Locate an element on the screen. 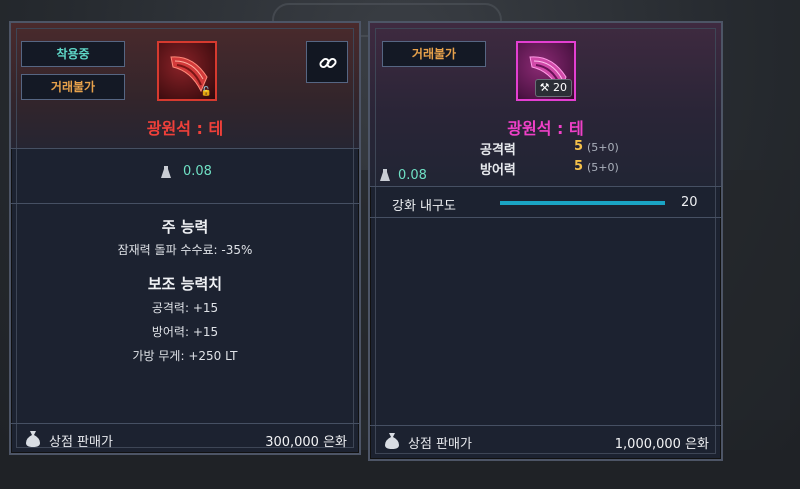 Image resolution: width=800 pixels, height=489 pixels. sub-ability-line: 방어력: +15 is located at coordinates (185, 332).